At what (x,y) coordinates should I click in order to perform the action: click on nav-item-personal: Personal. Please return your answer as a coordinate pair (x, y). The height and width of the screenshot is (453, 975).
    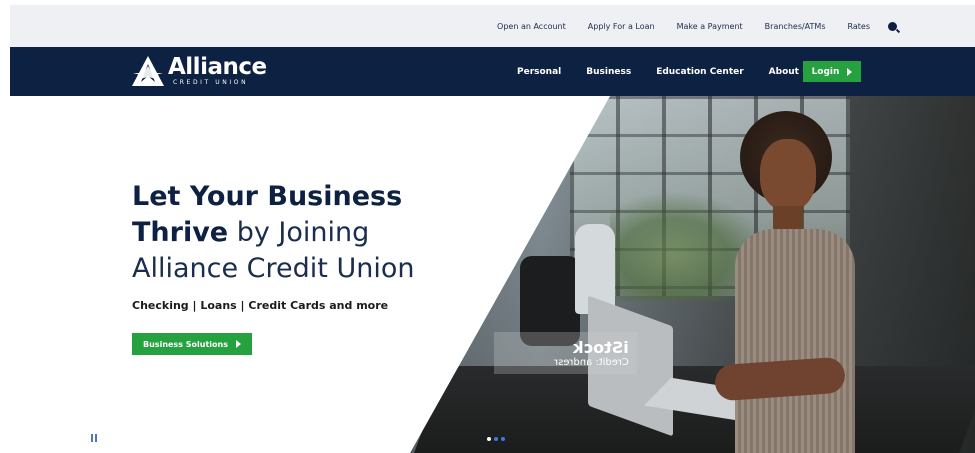
    Looking at the image, I should click on (539, 72).